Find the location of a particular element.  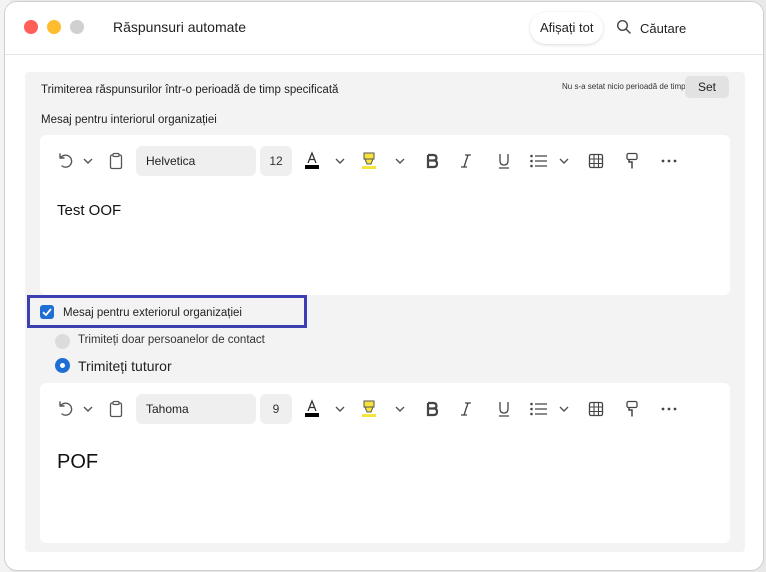

outside-org-option: Mesaj pentru exteriorul organizației is located at coordinates (167, 311).